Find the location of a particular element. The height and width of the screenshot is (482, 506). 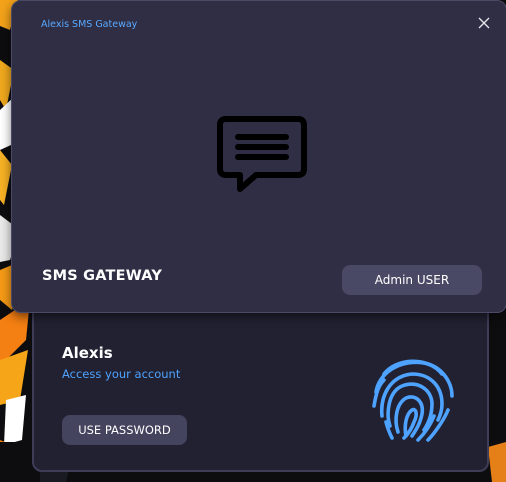

account-subtitle: Access your account is located at coordinates (121, 374).